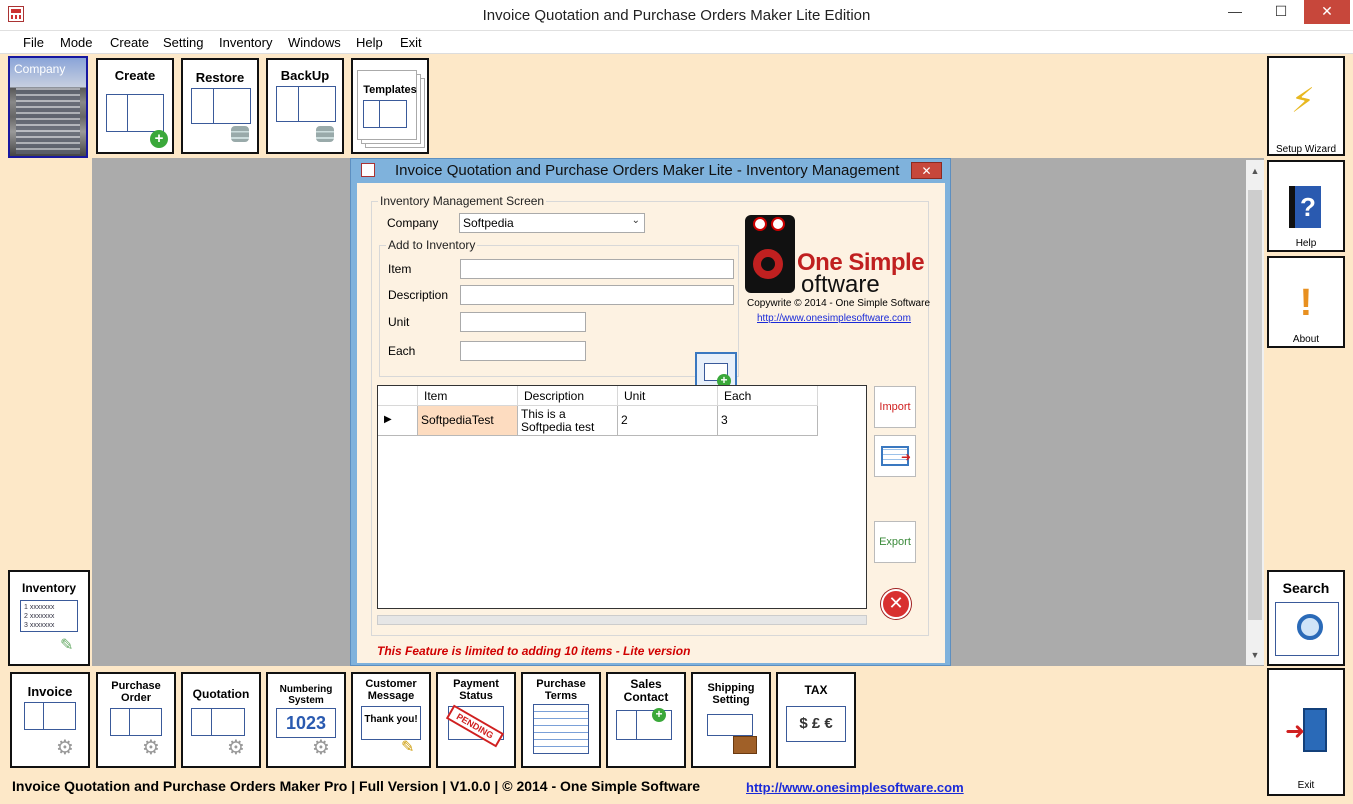 The width and height of the screenshot is (1353, 804). What do you see at coordinates (136, 692) in the screenshot?
I see `purchase-order-label: Purchase Order` at bounding box center [136, 692].